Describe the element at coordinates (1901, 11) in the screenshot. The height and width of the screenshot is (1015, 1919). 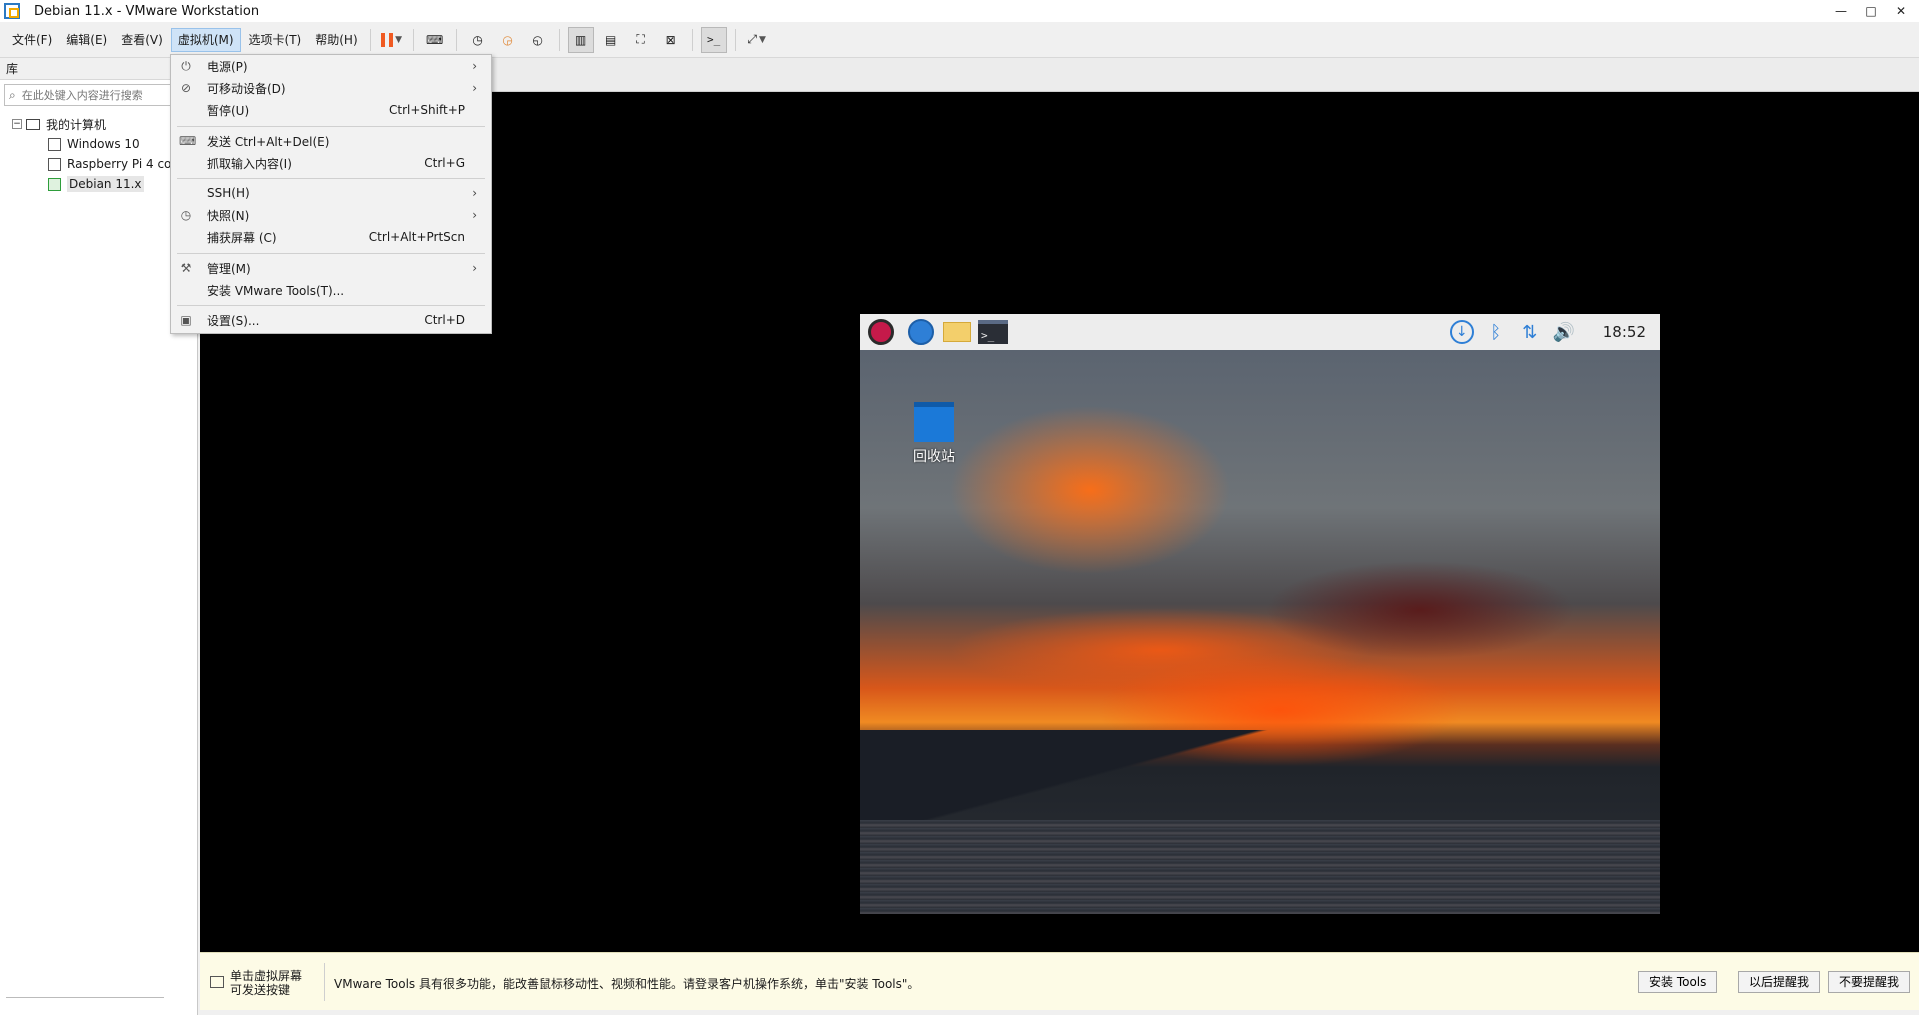
I see `close-button: ✕` at that location.